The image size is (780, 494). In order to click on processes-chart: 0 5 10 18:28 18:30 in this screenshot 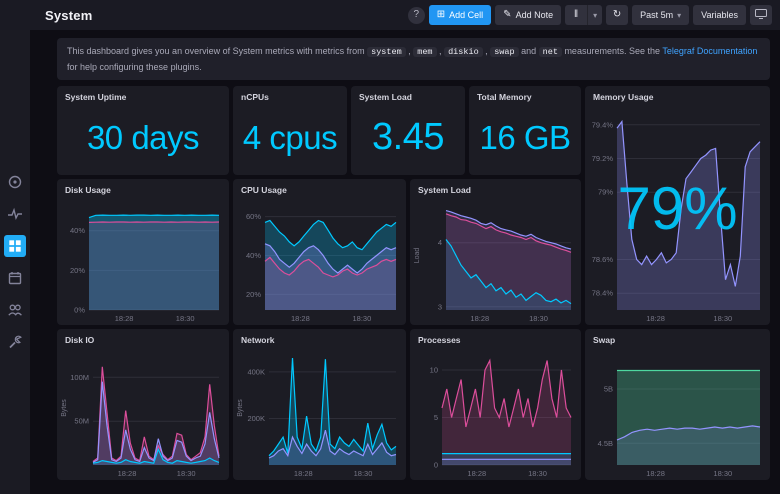, I will do `click(495, 411)`.